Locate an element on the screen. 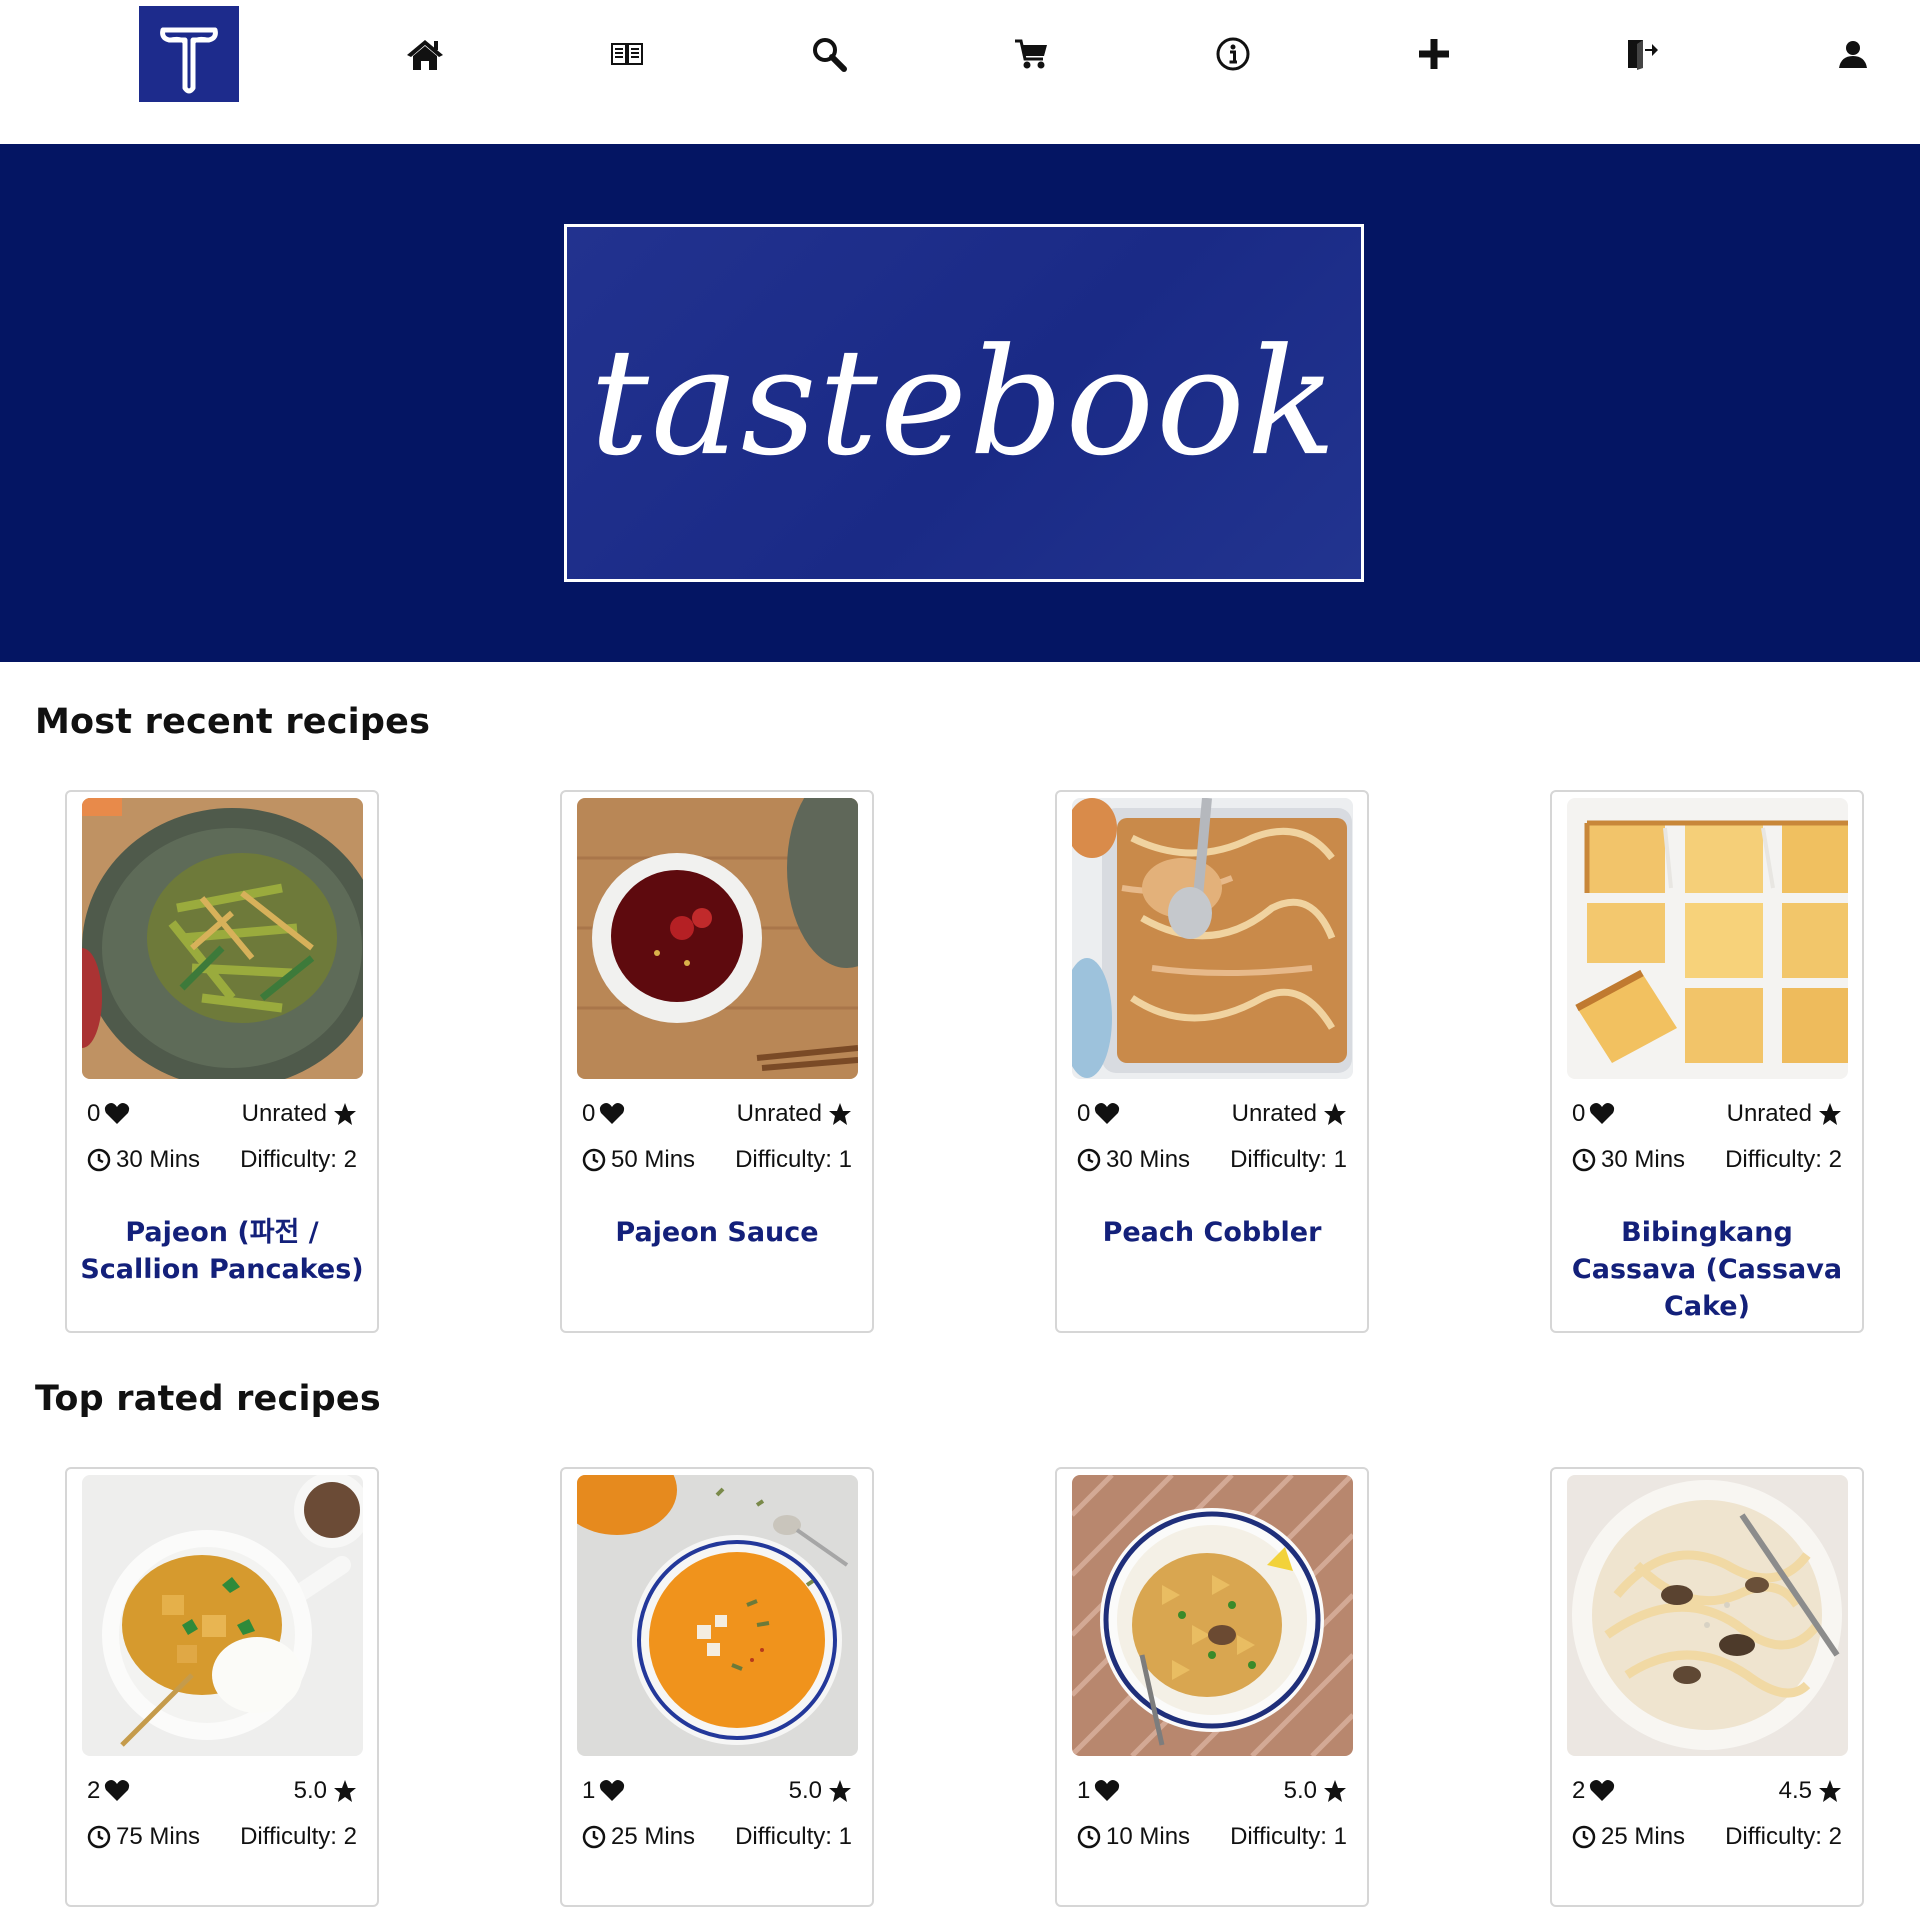 The width and height of the screenshot is (1920, 1907). cart-icon is located at coordinates (1031, 54).